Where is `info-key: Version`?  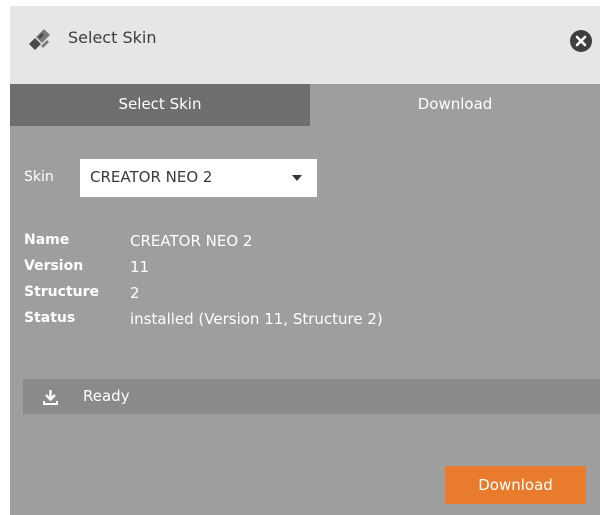
info-key: Version is located at coordinates (54, 266).